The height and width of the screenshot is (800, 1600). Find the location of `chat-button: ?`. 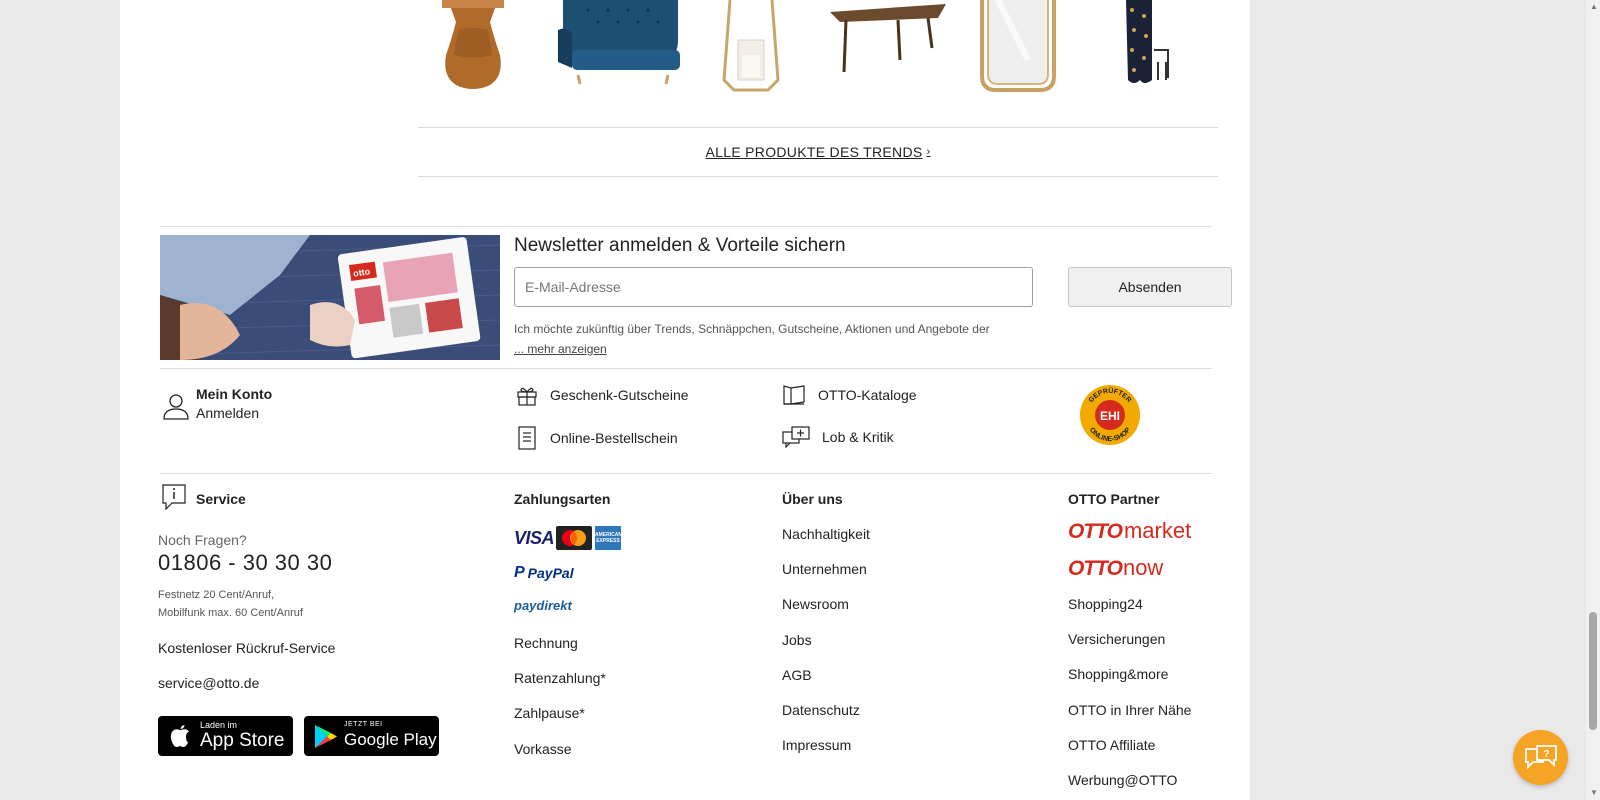

chat-button: ? is located at coordinates (1540, 757).